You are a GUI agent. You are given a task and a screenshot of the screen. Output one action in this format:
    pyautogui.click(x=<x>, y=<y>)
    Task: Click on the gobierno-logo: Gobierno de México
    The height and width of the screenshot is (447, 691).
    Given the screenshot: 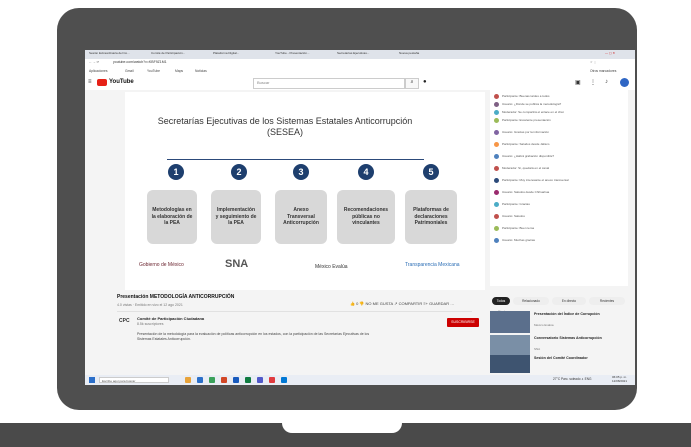 What is the action you would take?
    pyautogui.click(x=161, y=265)
    